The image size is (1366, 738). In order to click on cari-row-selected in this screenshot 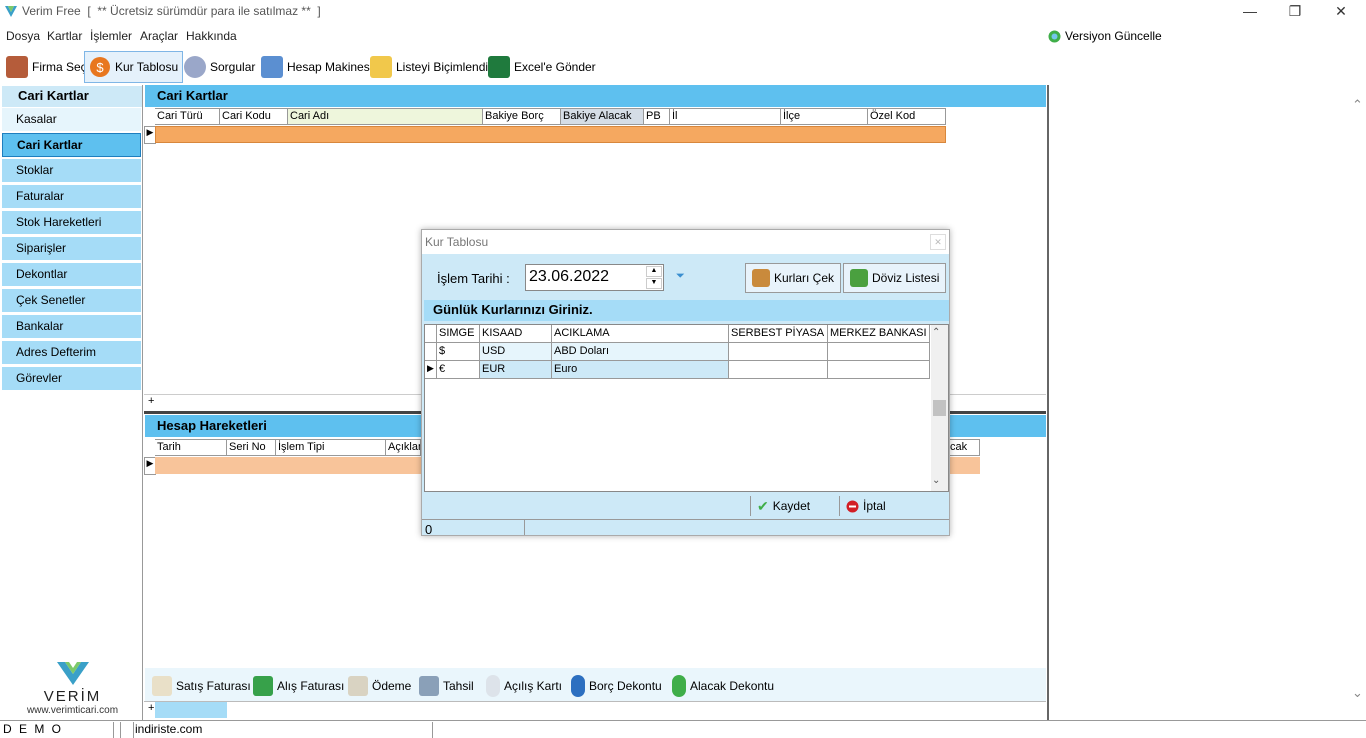, I will do `click(550, 134)`.